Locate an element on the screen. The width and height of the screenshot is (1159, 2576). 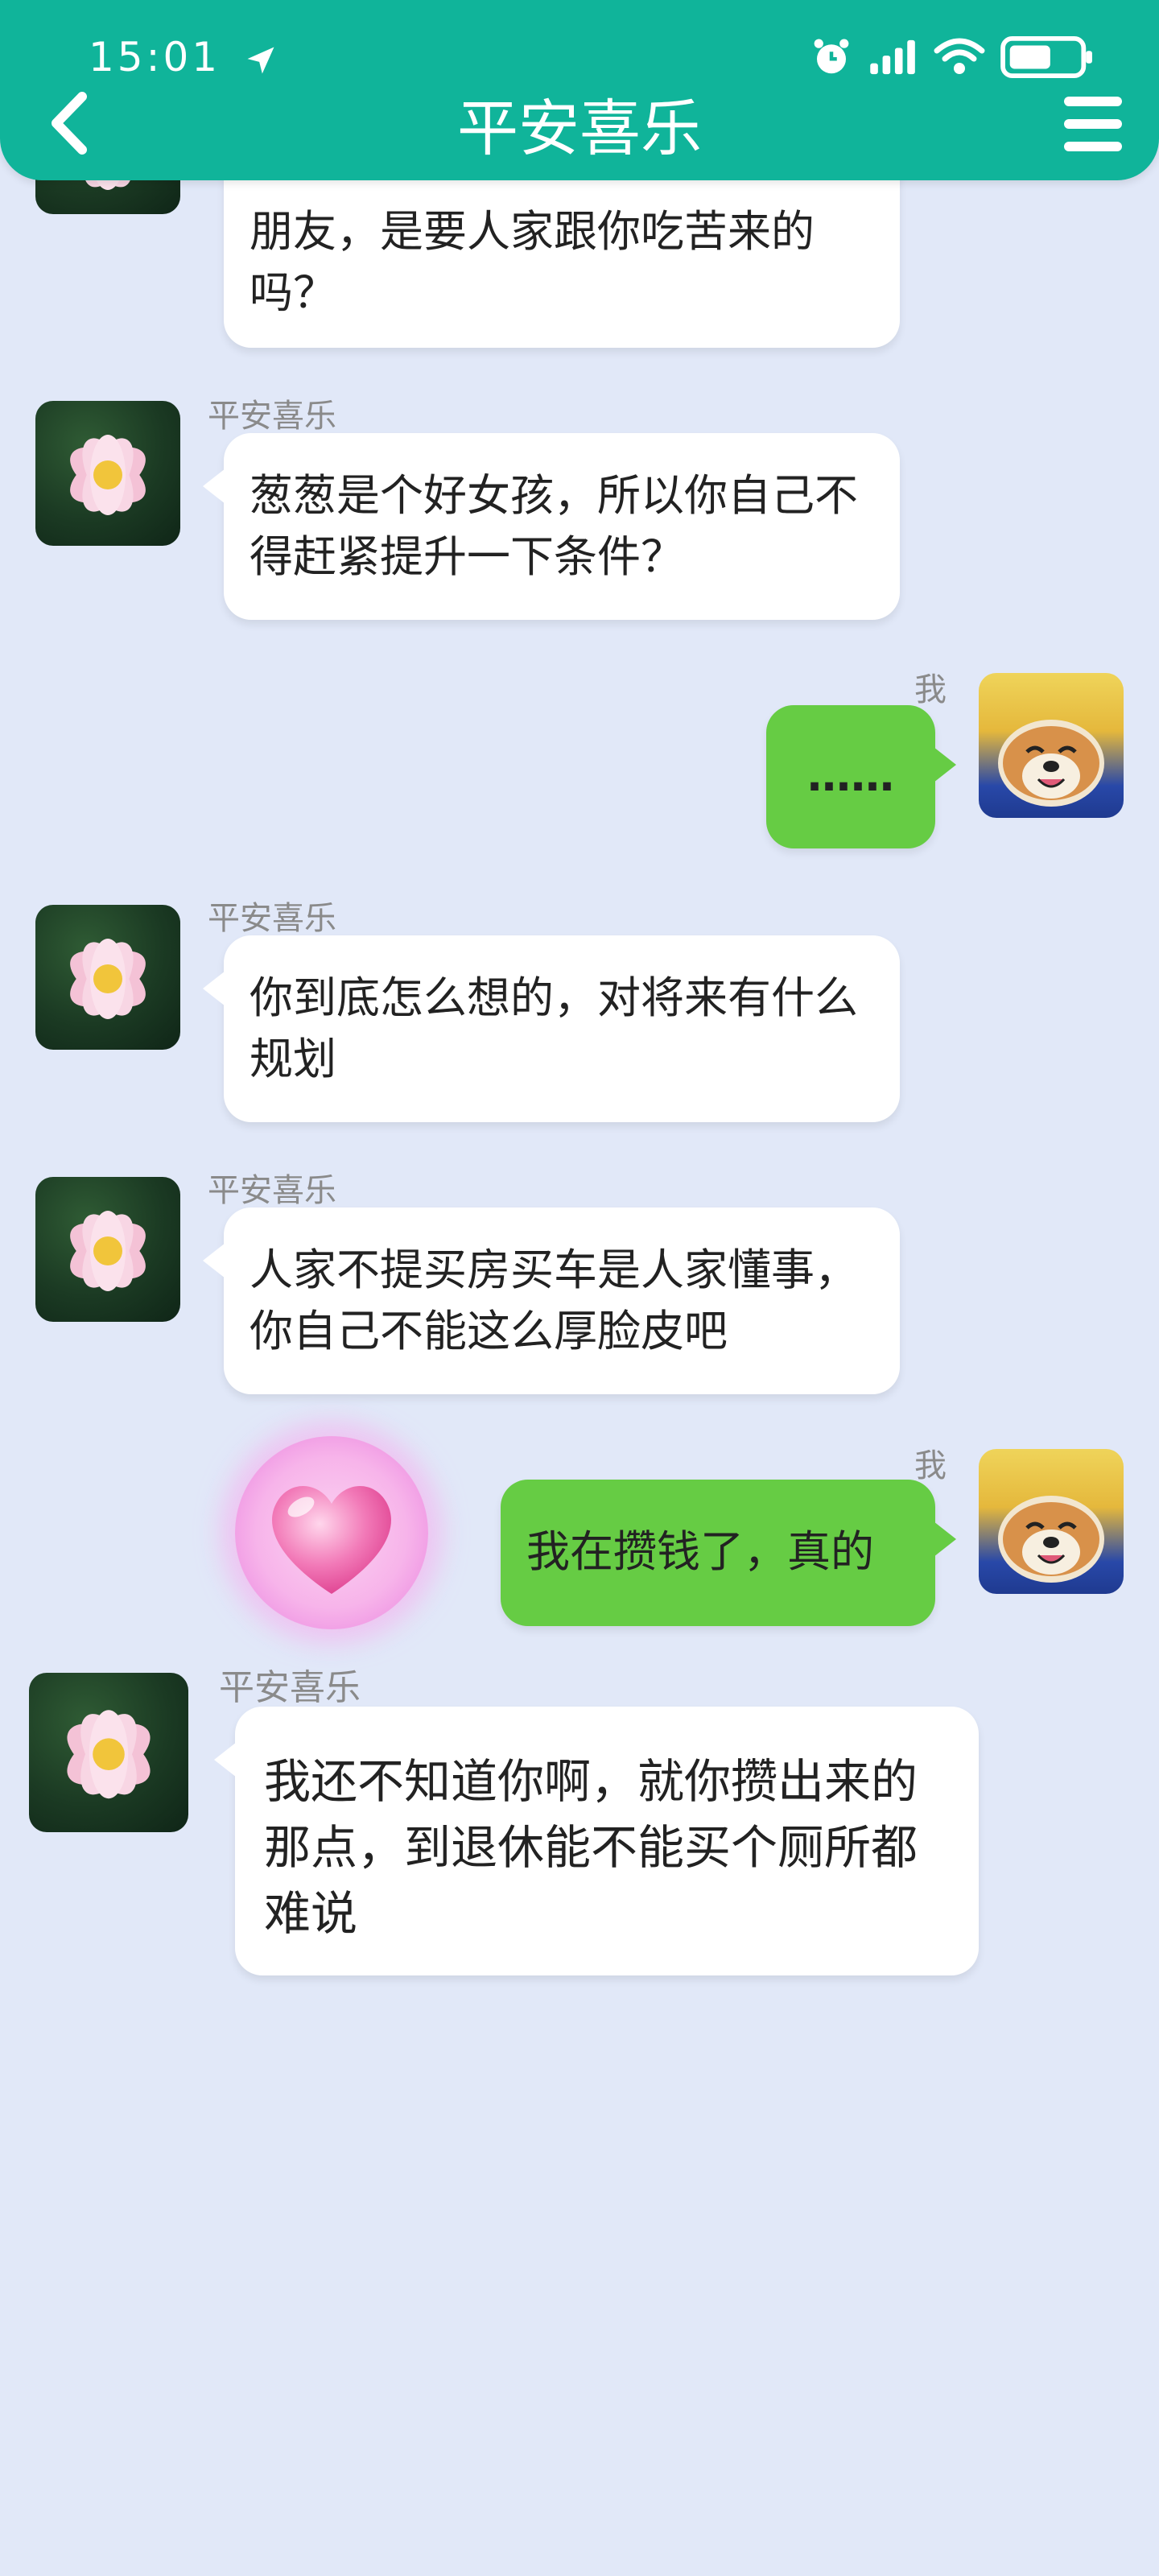
message-bubble: 我还不知道你啊，就你攒出来的那点，到退休能不能买个厕所都难说 is located at coordinates (596, 1841).